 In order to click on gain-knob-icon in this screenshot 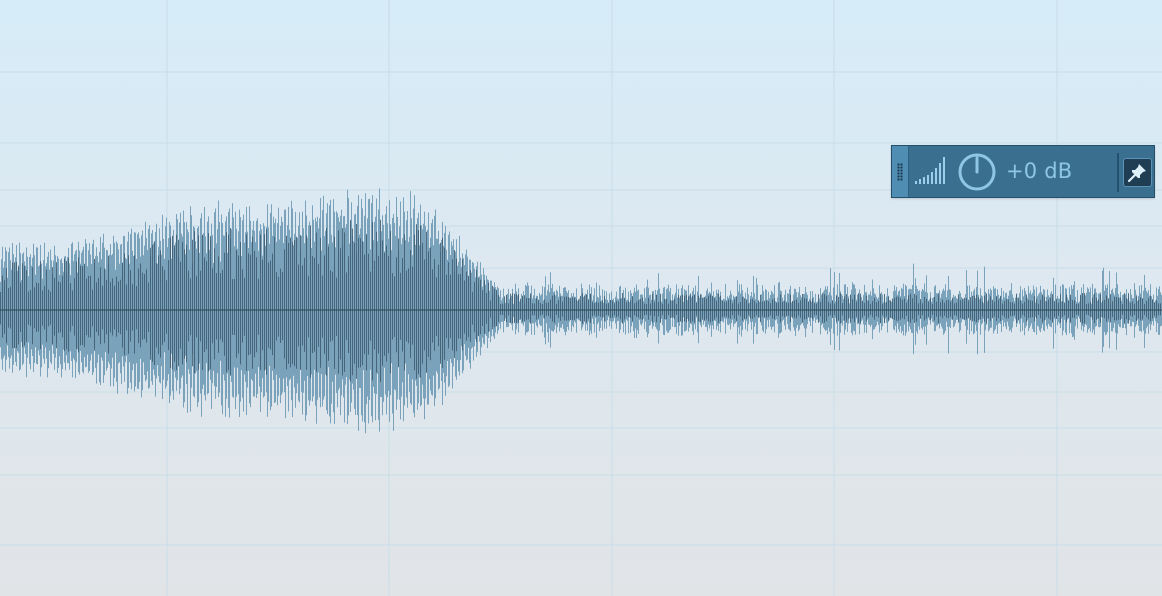, I will do `click(977, 172)`.